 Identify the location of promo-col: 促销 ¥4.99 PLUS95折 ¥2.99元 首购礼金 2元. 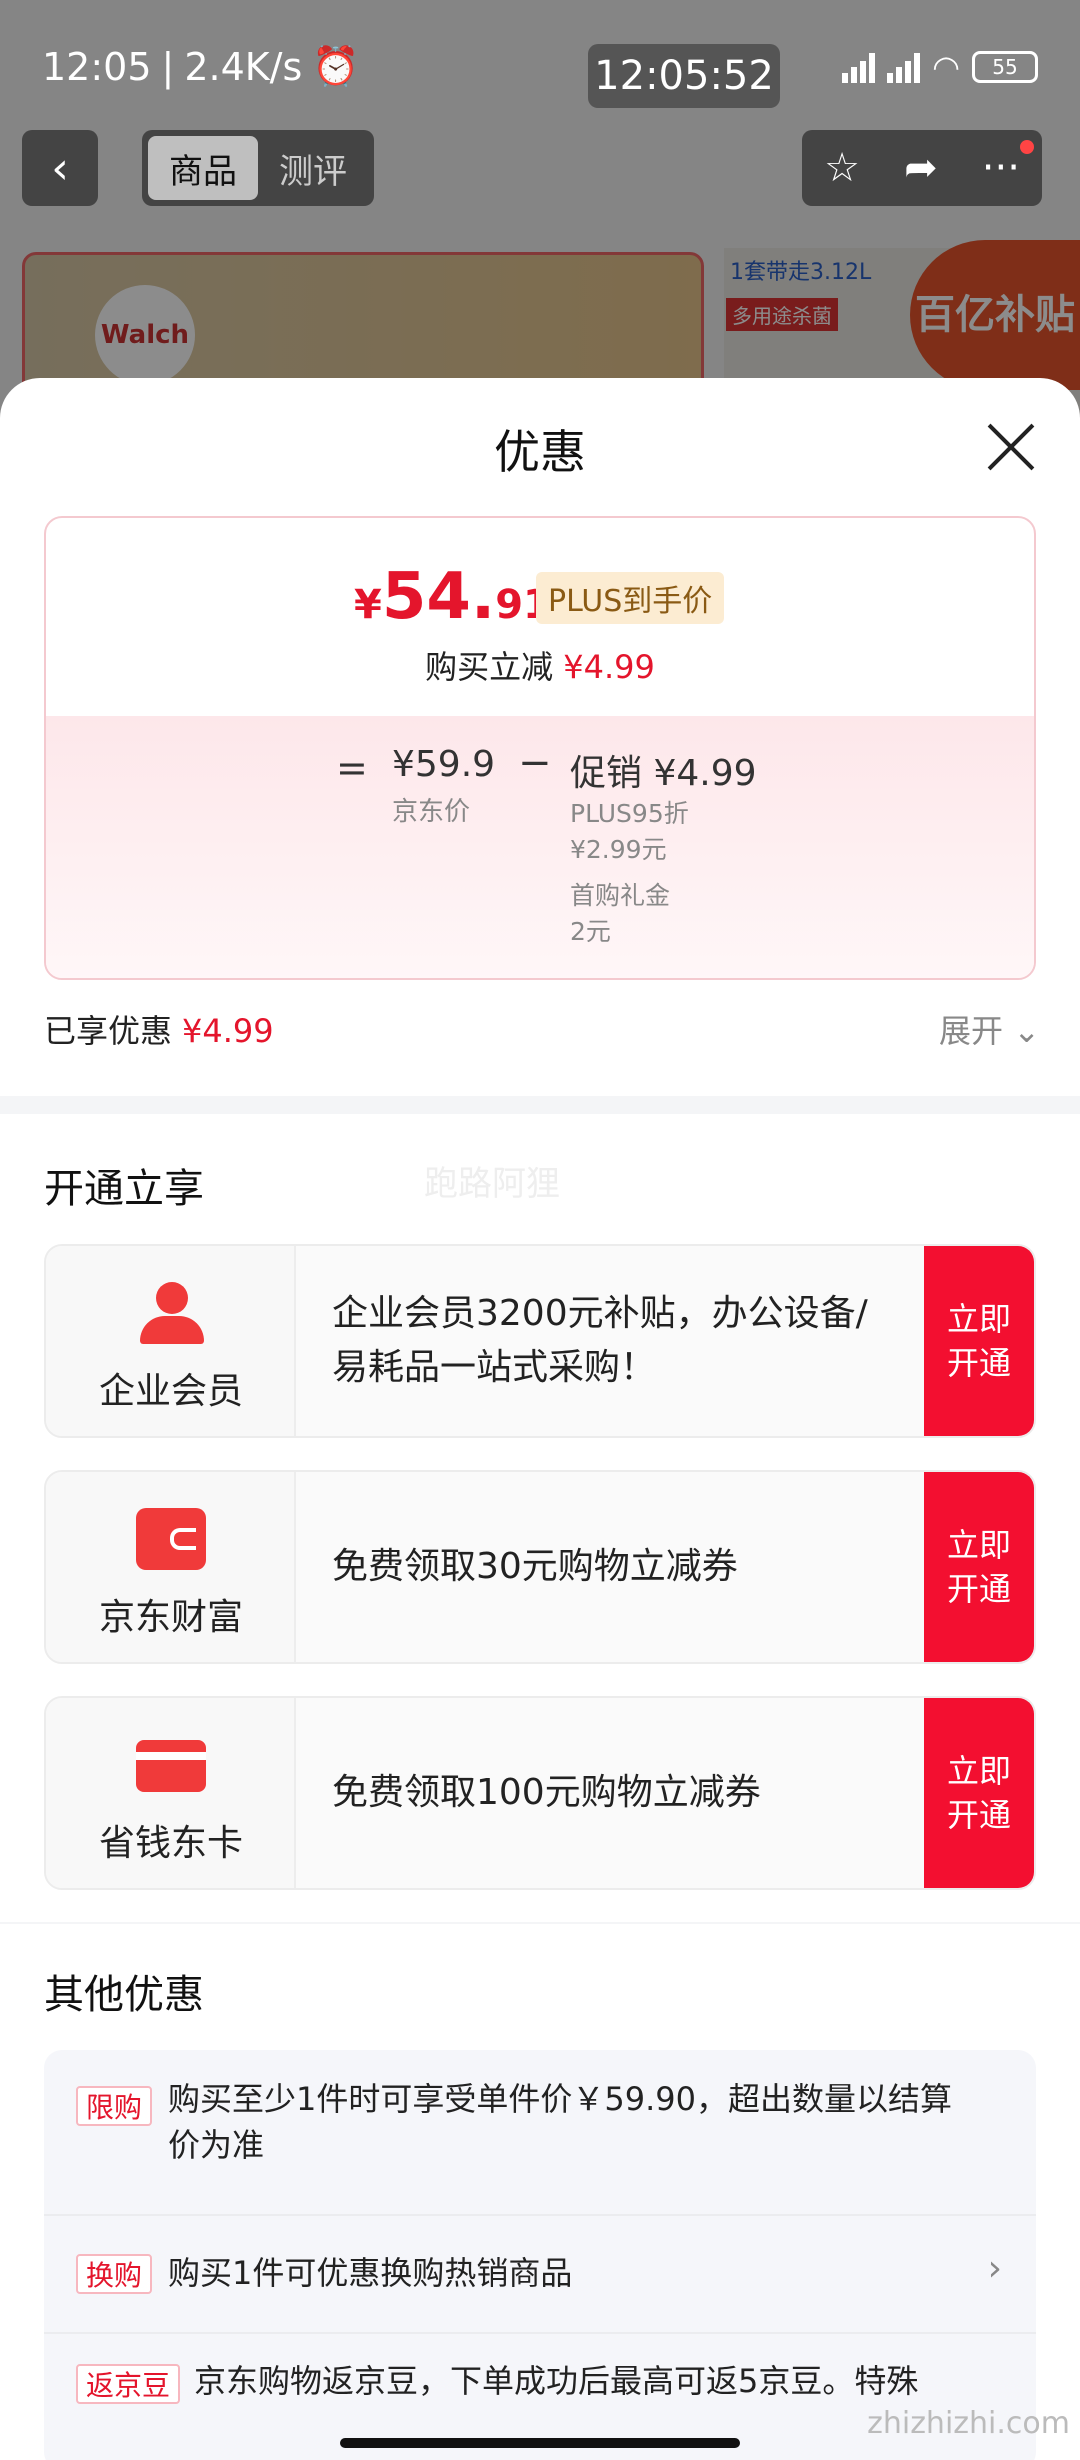
(663, 847).